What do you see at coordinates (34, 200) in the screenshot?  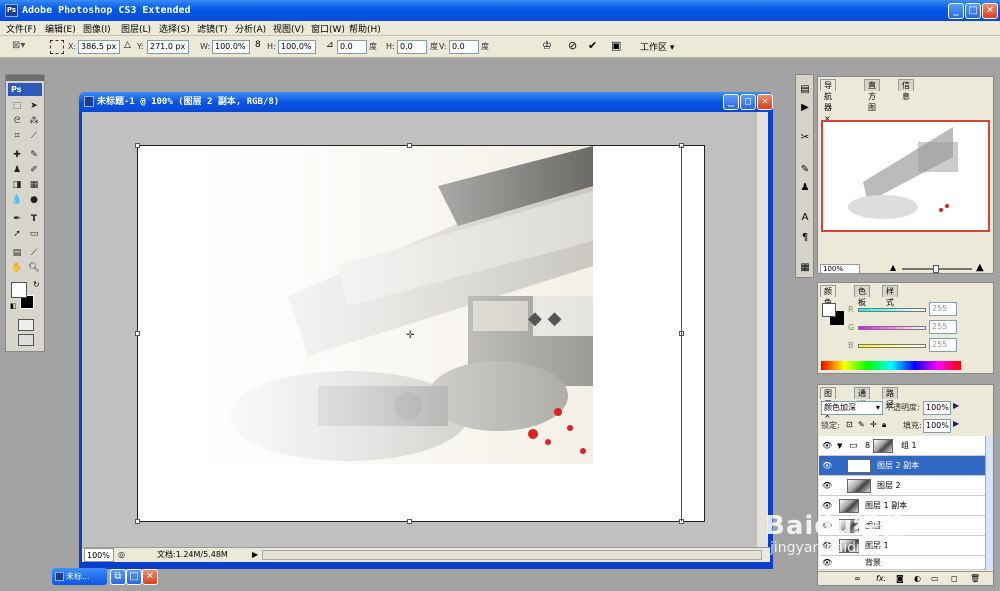 I see `dodge-tool-icon: ●` at bounding box center [34, 200].